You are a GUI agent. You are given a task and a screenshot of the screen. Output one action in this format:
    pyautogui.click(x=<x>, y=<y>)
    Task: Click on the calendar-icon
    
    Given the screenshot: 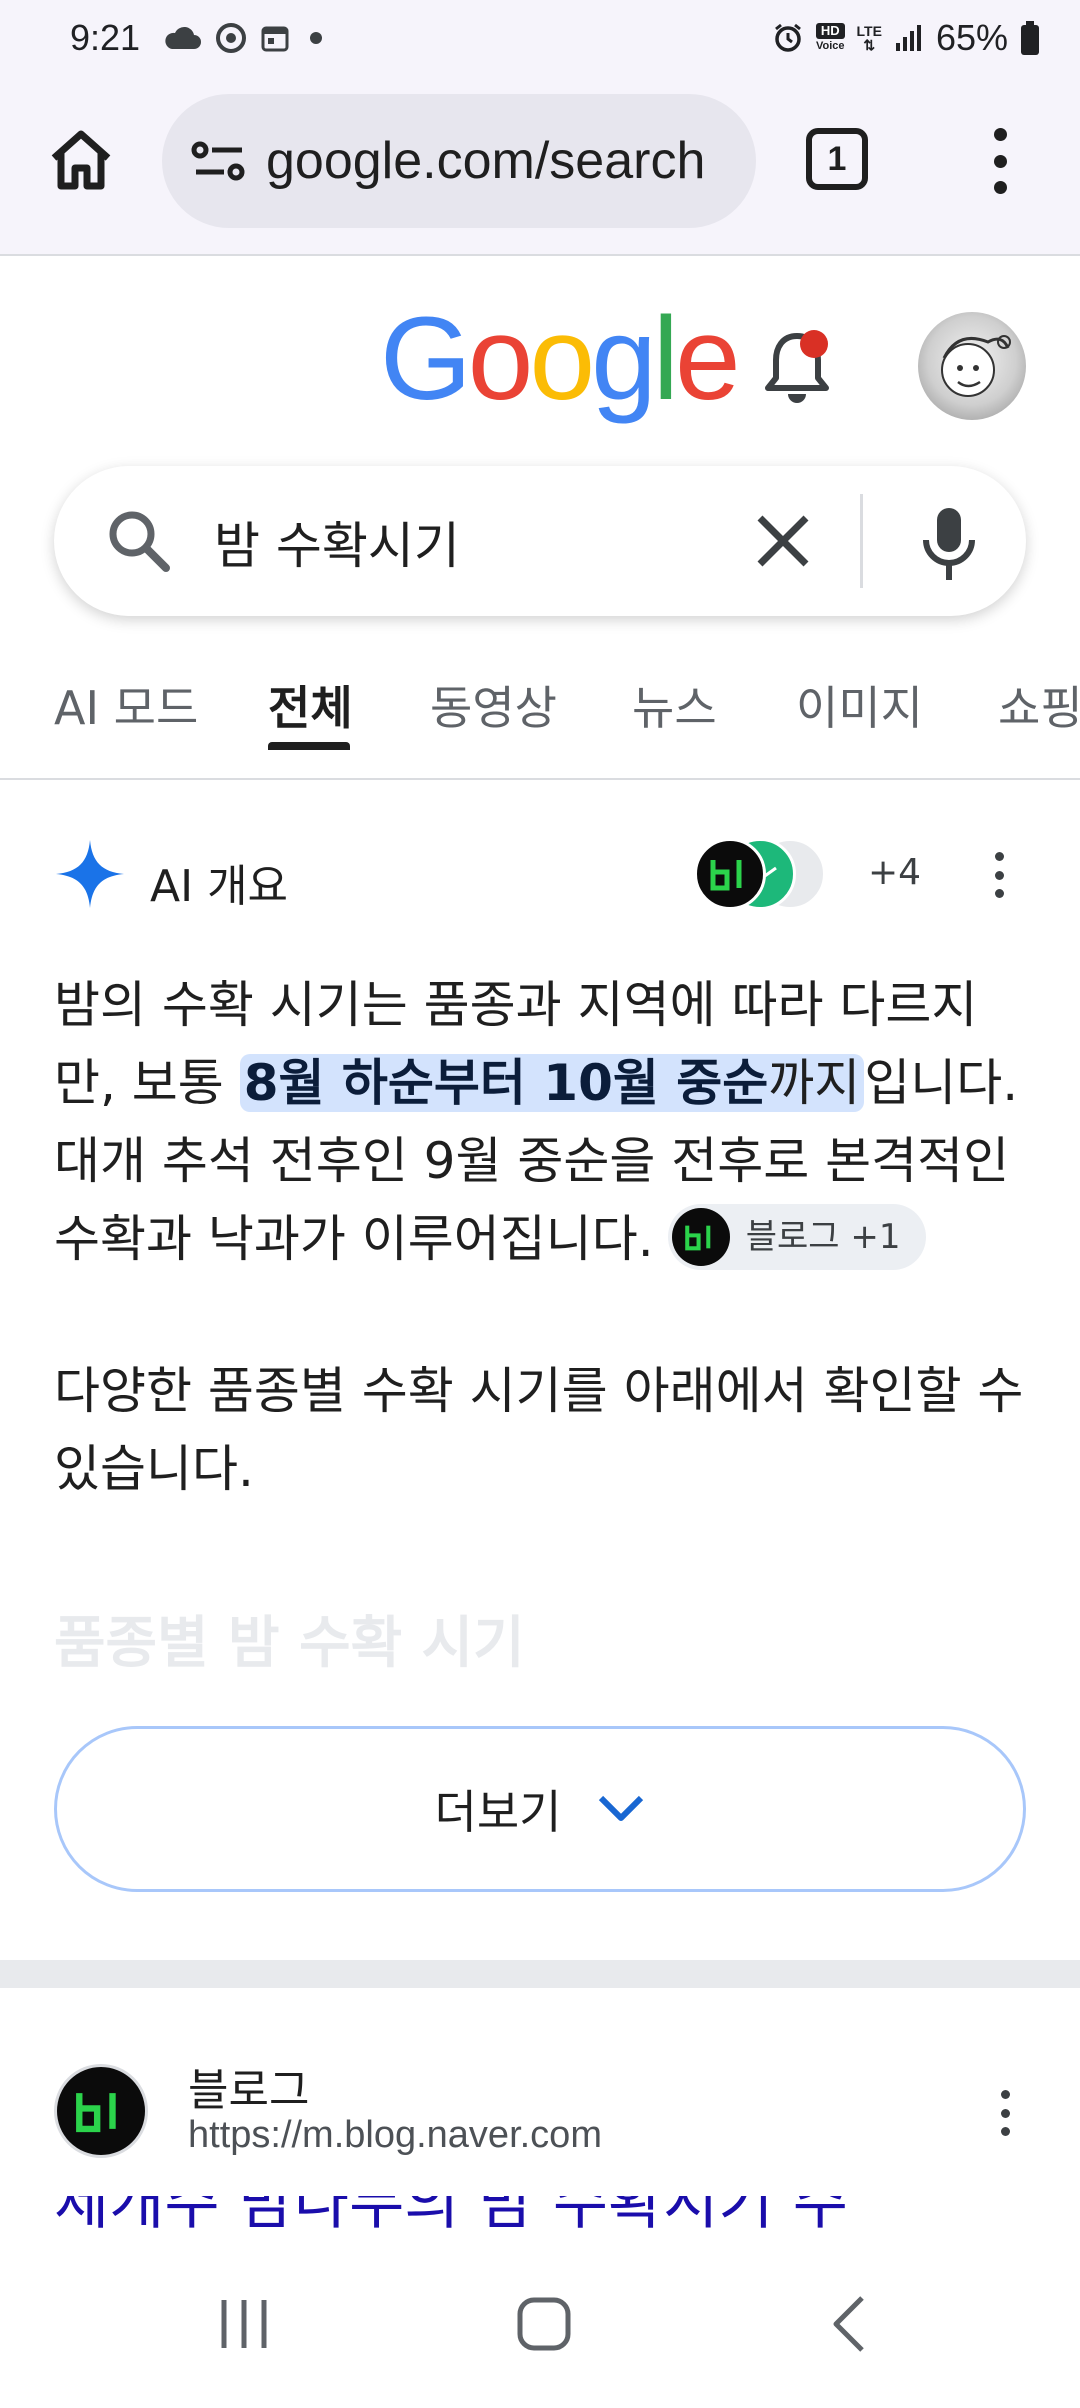 What is the action you would take?
    pyautogui.click(x=275, y=39)
    